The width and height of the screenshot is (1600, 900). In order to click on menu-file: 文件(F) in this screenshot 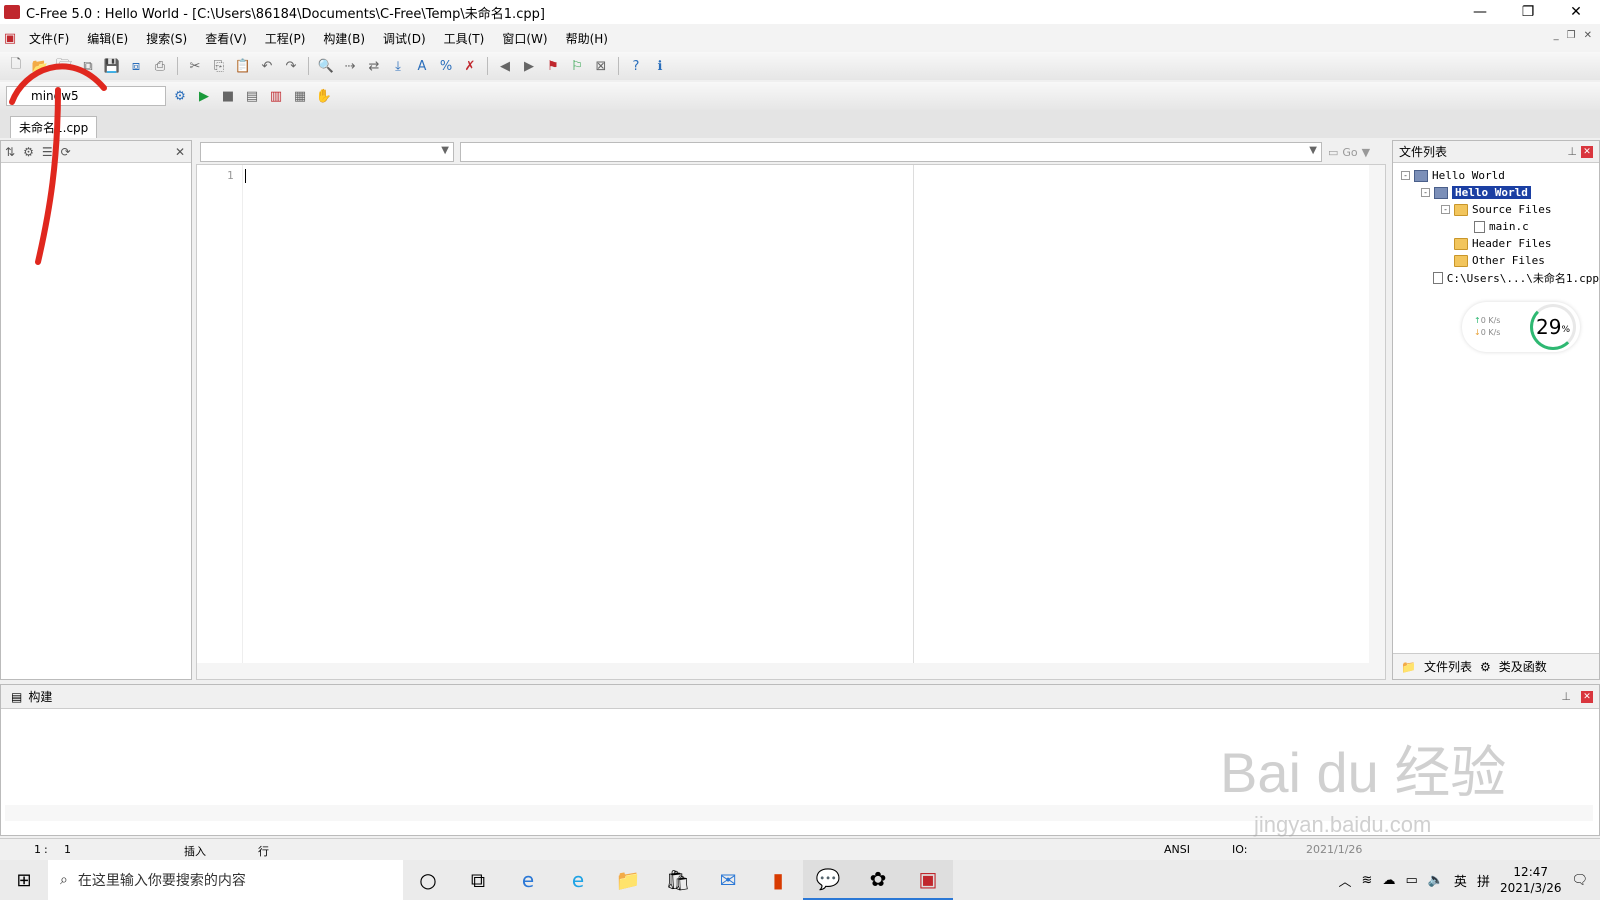, I will do `click(49, 38)`.